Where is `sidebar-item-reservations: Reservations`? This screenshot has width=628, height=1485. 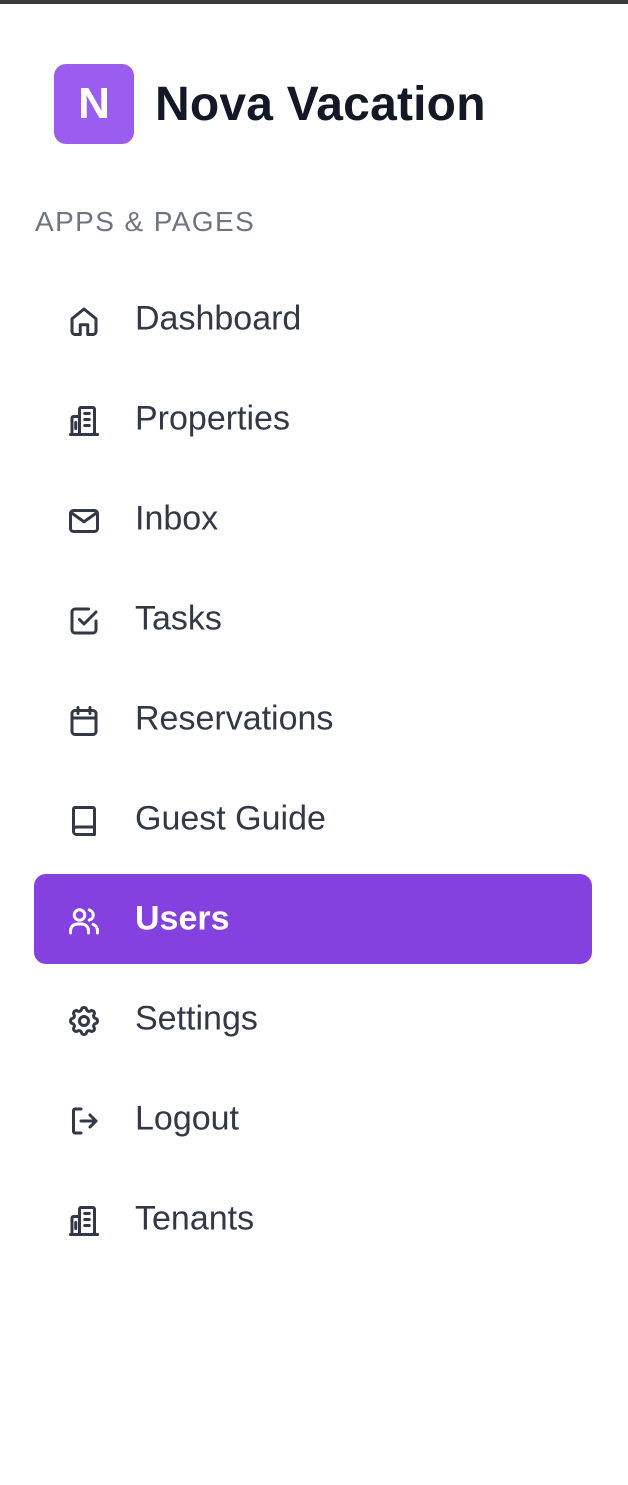
sidebar-item-reservations: Reservations is located at coordinates (313, 719).